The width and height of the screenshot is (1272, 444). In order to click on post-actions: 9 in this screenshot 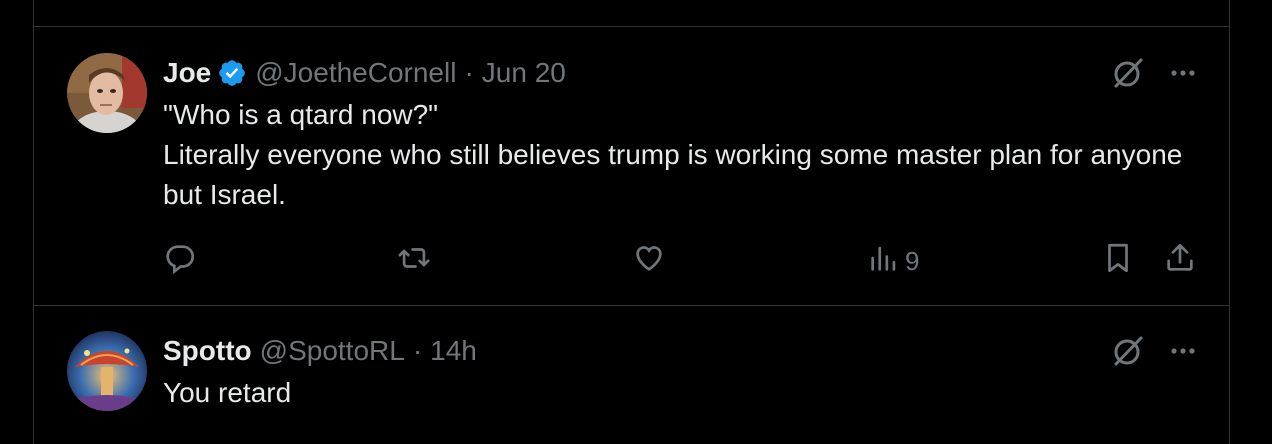, I will do `click(681, 261)`.